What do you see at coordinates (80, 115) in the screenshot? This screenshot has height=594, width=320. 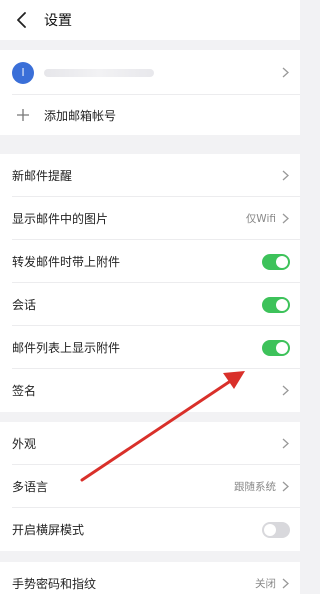 I see `add-account-label: 添加邮箱帐号` at bounding box center [80, 115].